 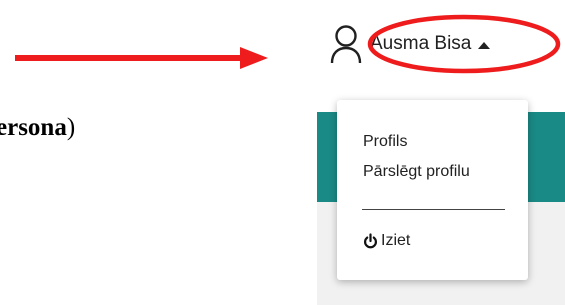 I want to click on menu-item-switch-profile: Pārslēgt profilu, so click(x=416, y=172).